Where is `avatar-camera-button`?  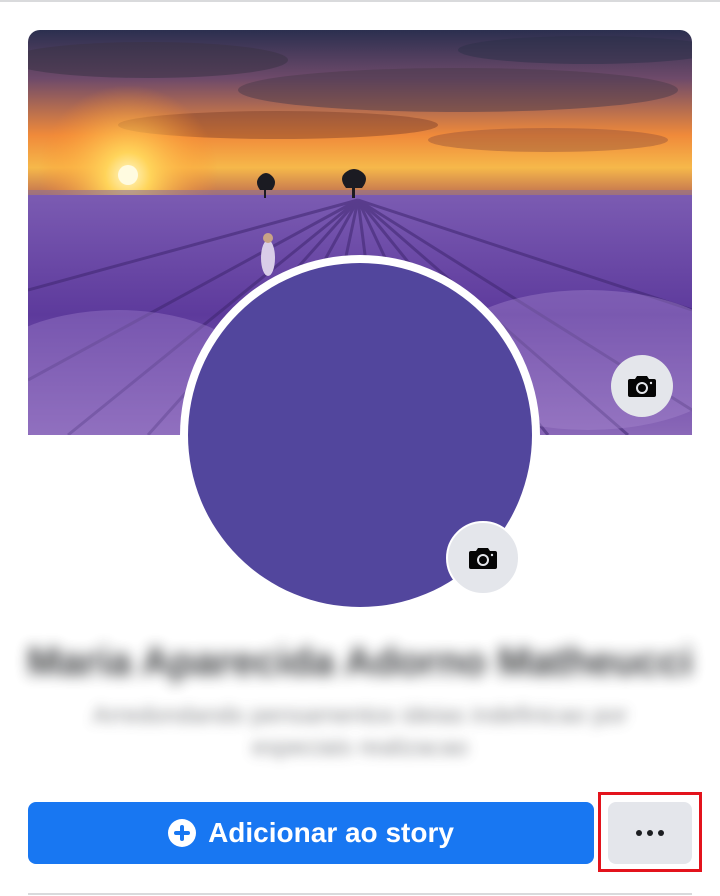
avatar-camera-button is located at coordinates (483, 558).